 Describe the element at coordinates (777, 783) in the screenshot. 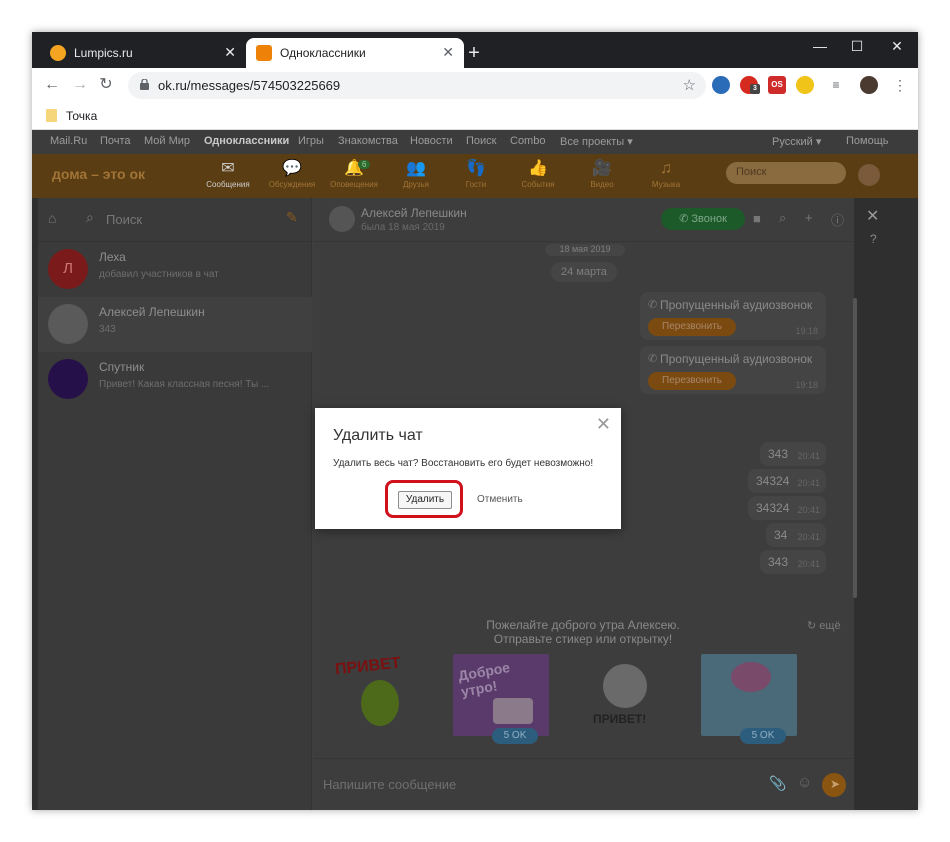

I see `attach-icon: 📎` at that location.